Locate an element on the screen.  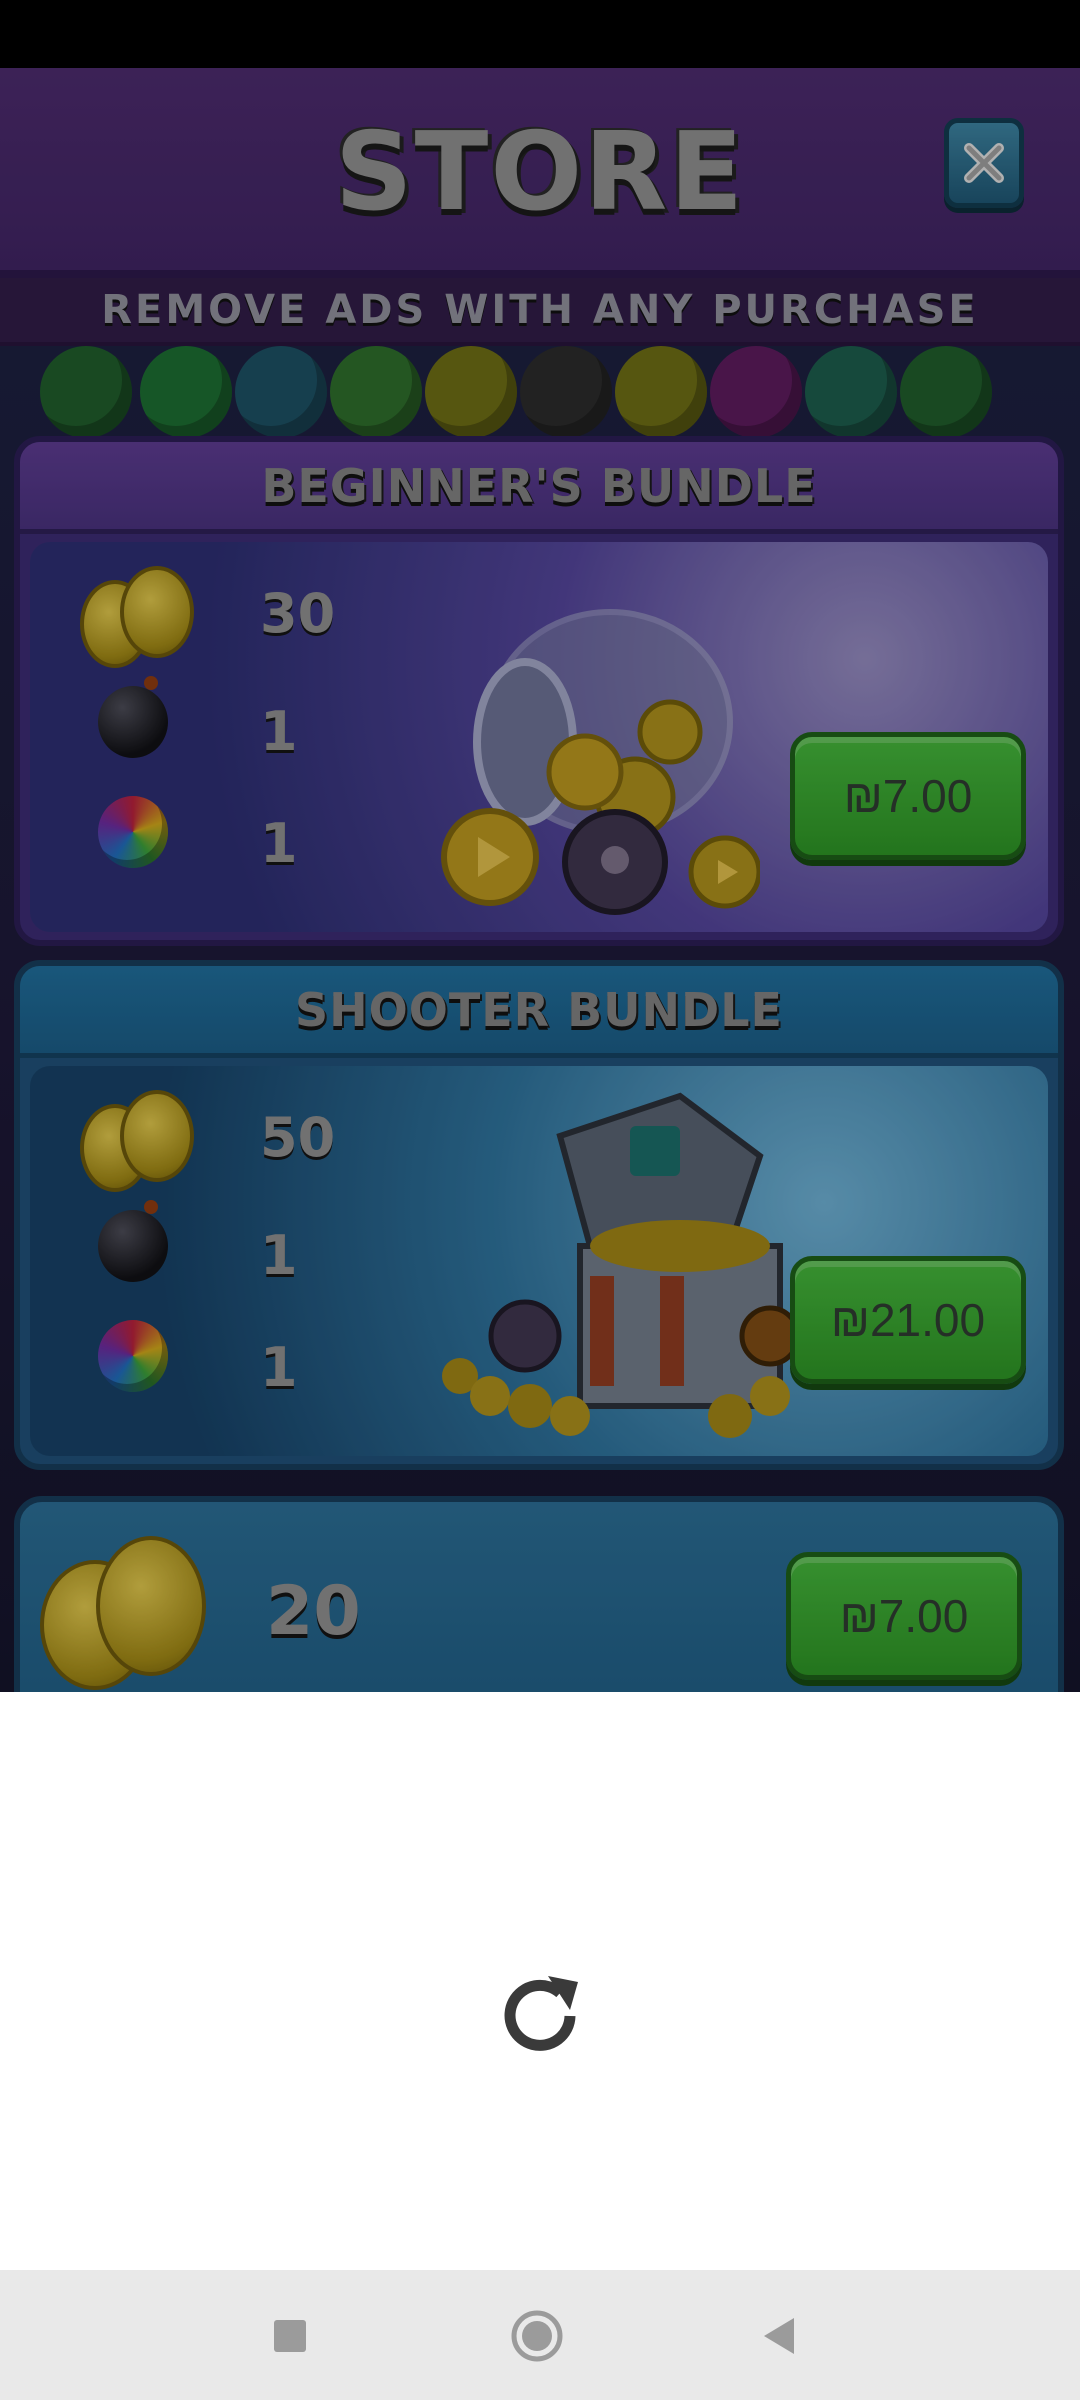
price-label: ₪21.00 is located at coordinates (908, 1320).